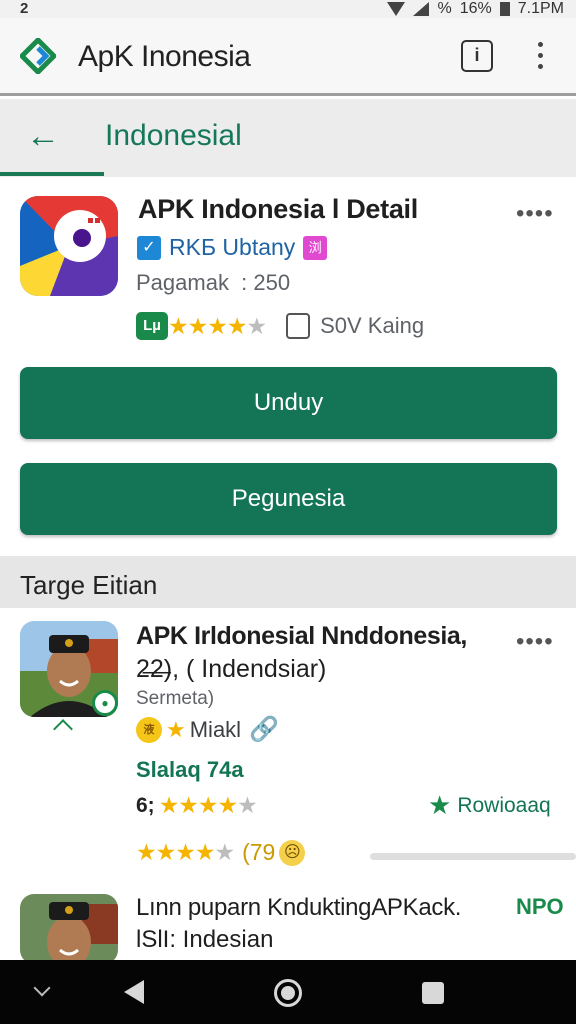 The height and width of the screenshot is (1024, 576). I want to click on tag-label: Miakl, so click(215, 729).